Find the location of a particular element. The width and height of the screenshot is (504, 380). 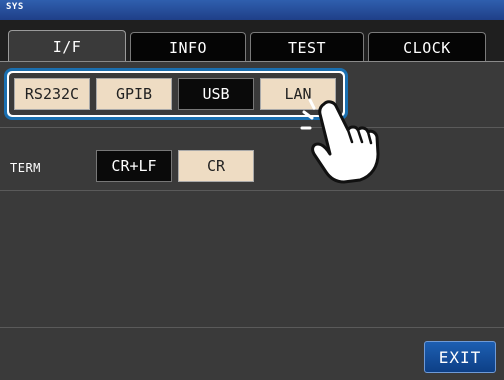

interface-usb-button: USB is located at coordinates (216, 94).